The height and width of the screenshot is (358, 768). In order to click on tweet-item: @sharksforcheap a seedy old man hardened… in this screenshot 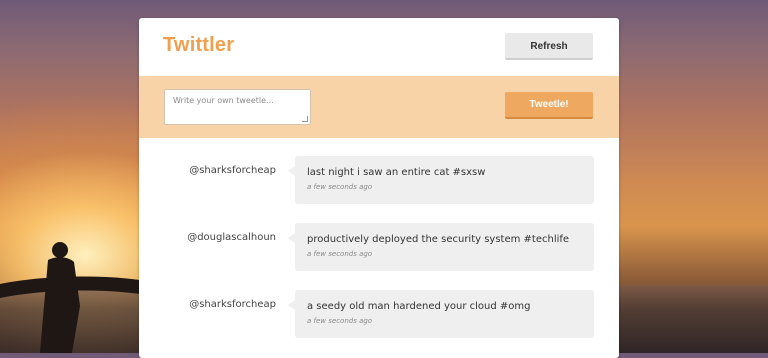, I will do `click(379, 315)`.